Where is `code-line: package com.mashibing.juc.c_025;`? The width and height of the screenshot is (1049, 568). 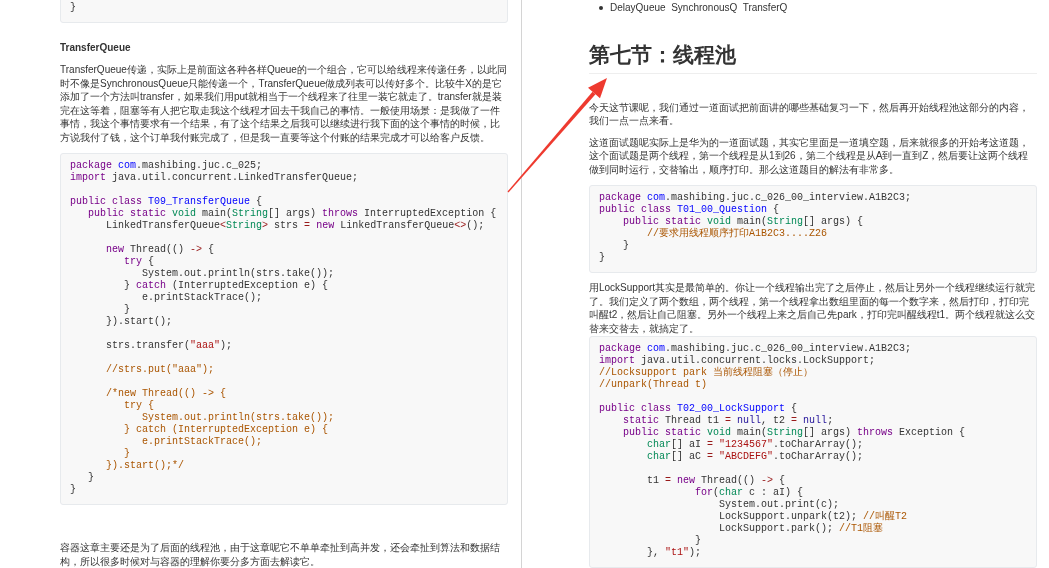
code-line: package com.mashibing.juc.c_025; is located at coordinates (166, 166).